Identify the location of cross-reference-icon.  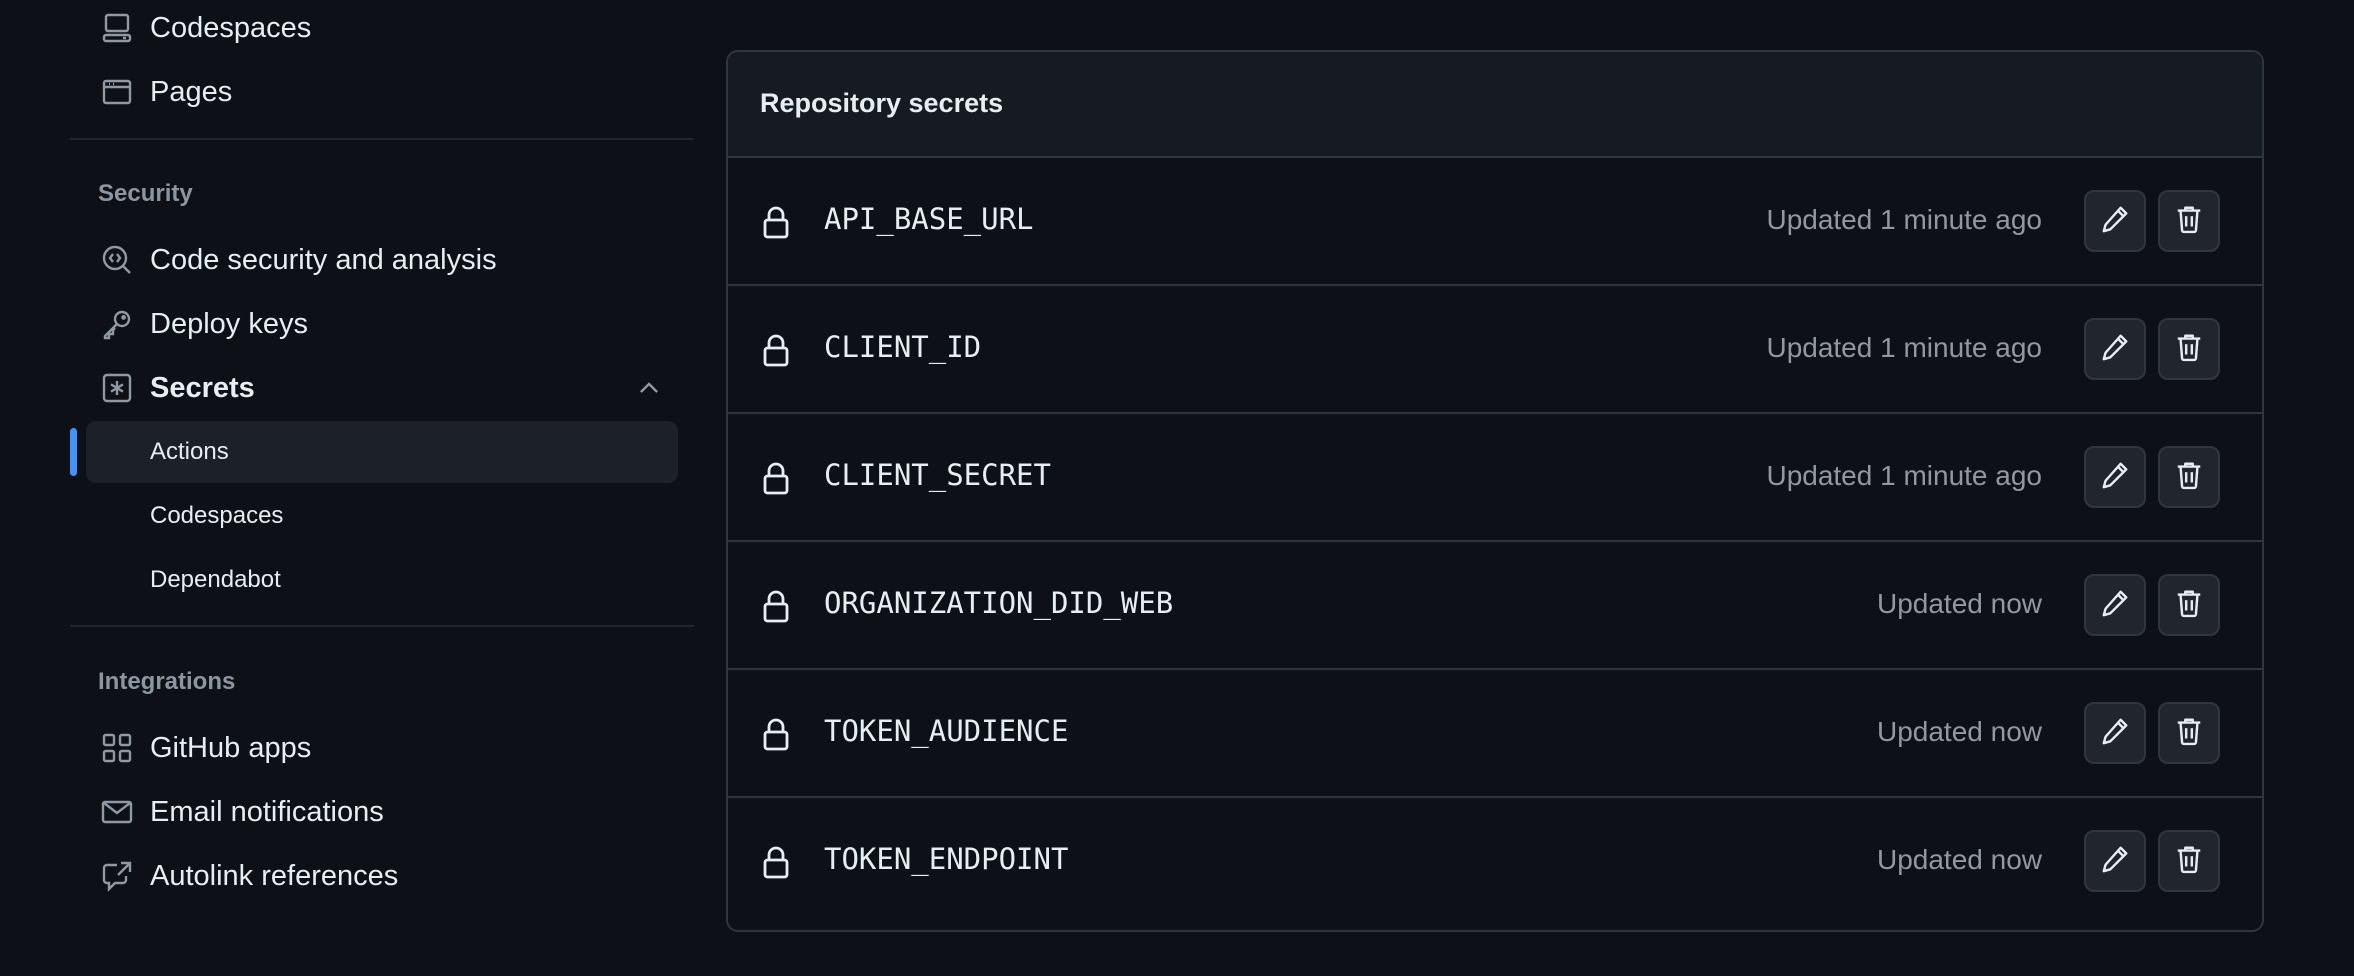
(117, 876).